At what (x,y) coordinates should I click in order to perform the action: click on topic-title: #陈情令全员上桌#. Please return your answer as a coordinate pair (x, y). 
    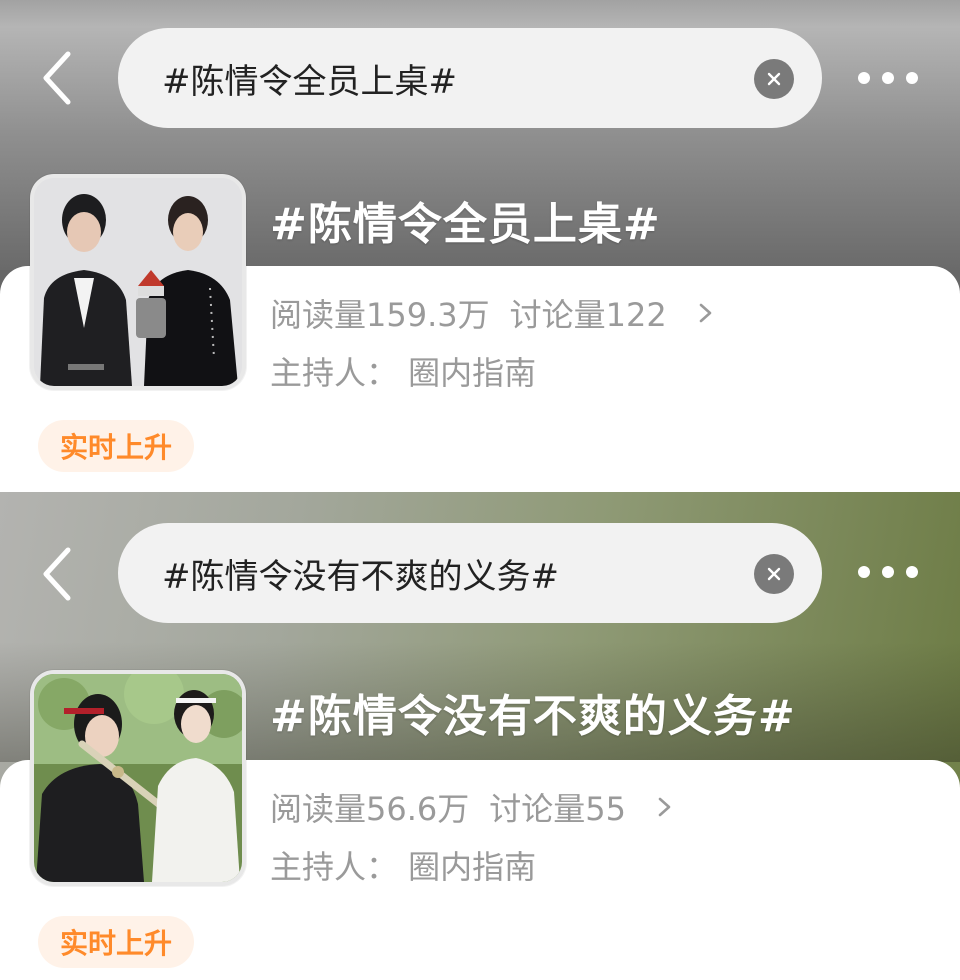
    Looking at the image, I should click on (465, 224).